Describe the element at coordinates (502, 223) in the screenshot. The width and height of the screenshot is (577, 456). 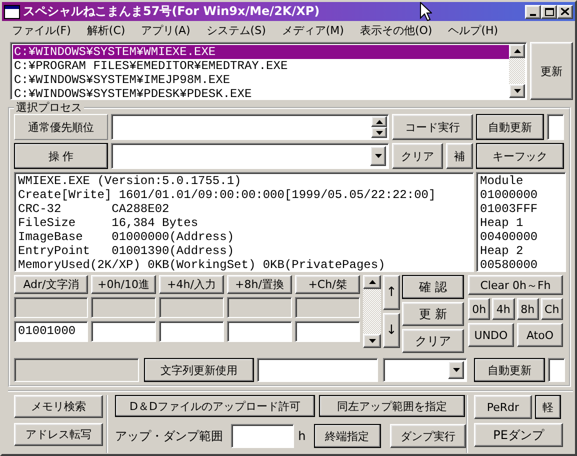
I see `memory-map-line: Heap 1` at that location.